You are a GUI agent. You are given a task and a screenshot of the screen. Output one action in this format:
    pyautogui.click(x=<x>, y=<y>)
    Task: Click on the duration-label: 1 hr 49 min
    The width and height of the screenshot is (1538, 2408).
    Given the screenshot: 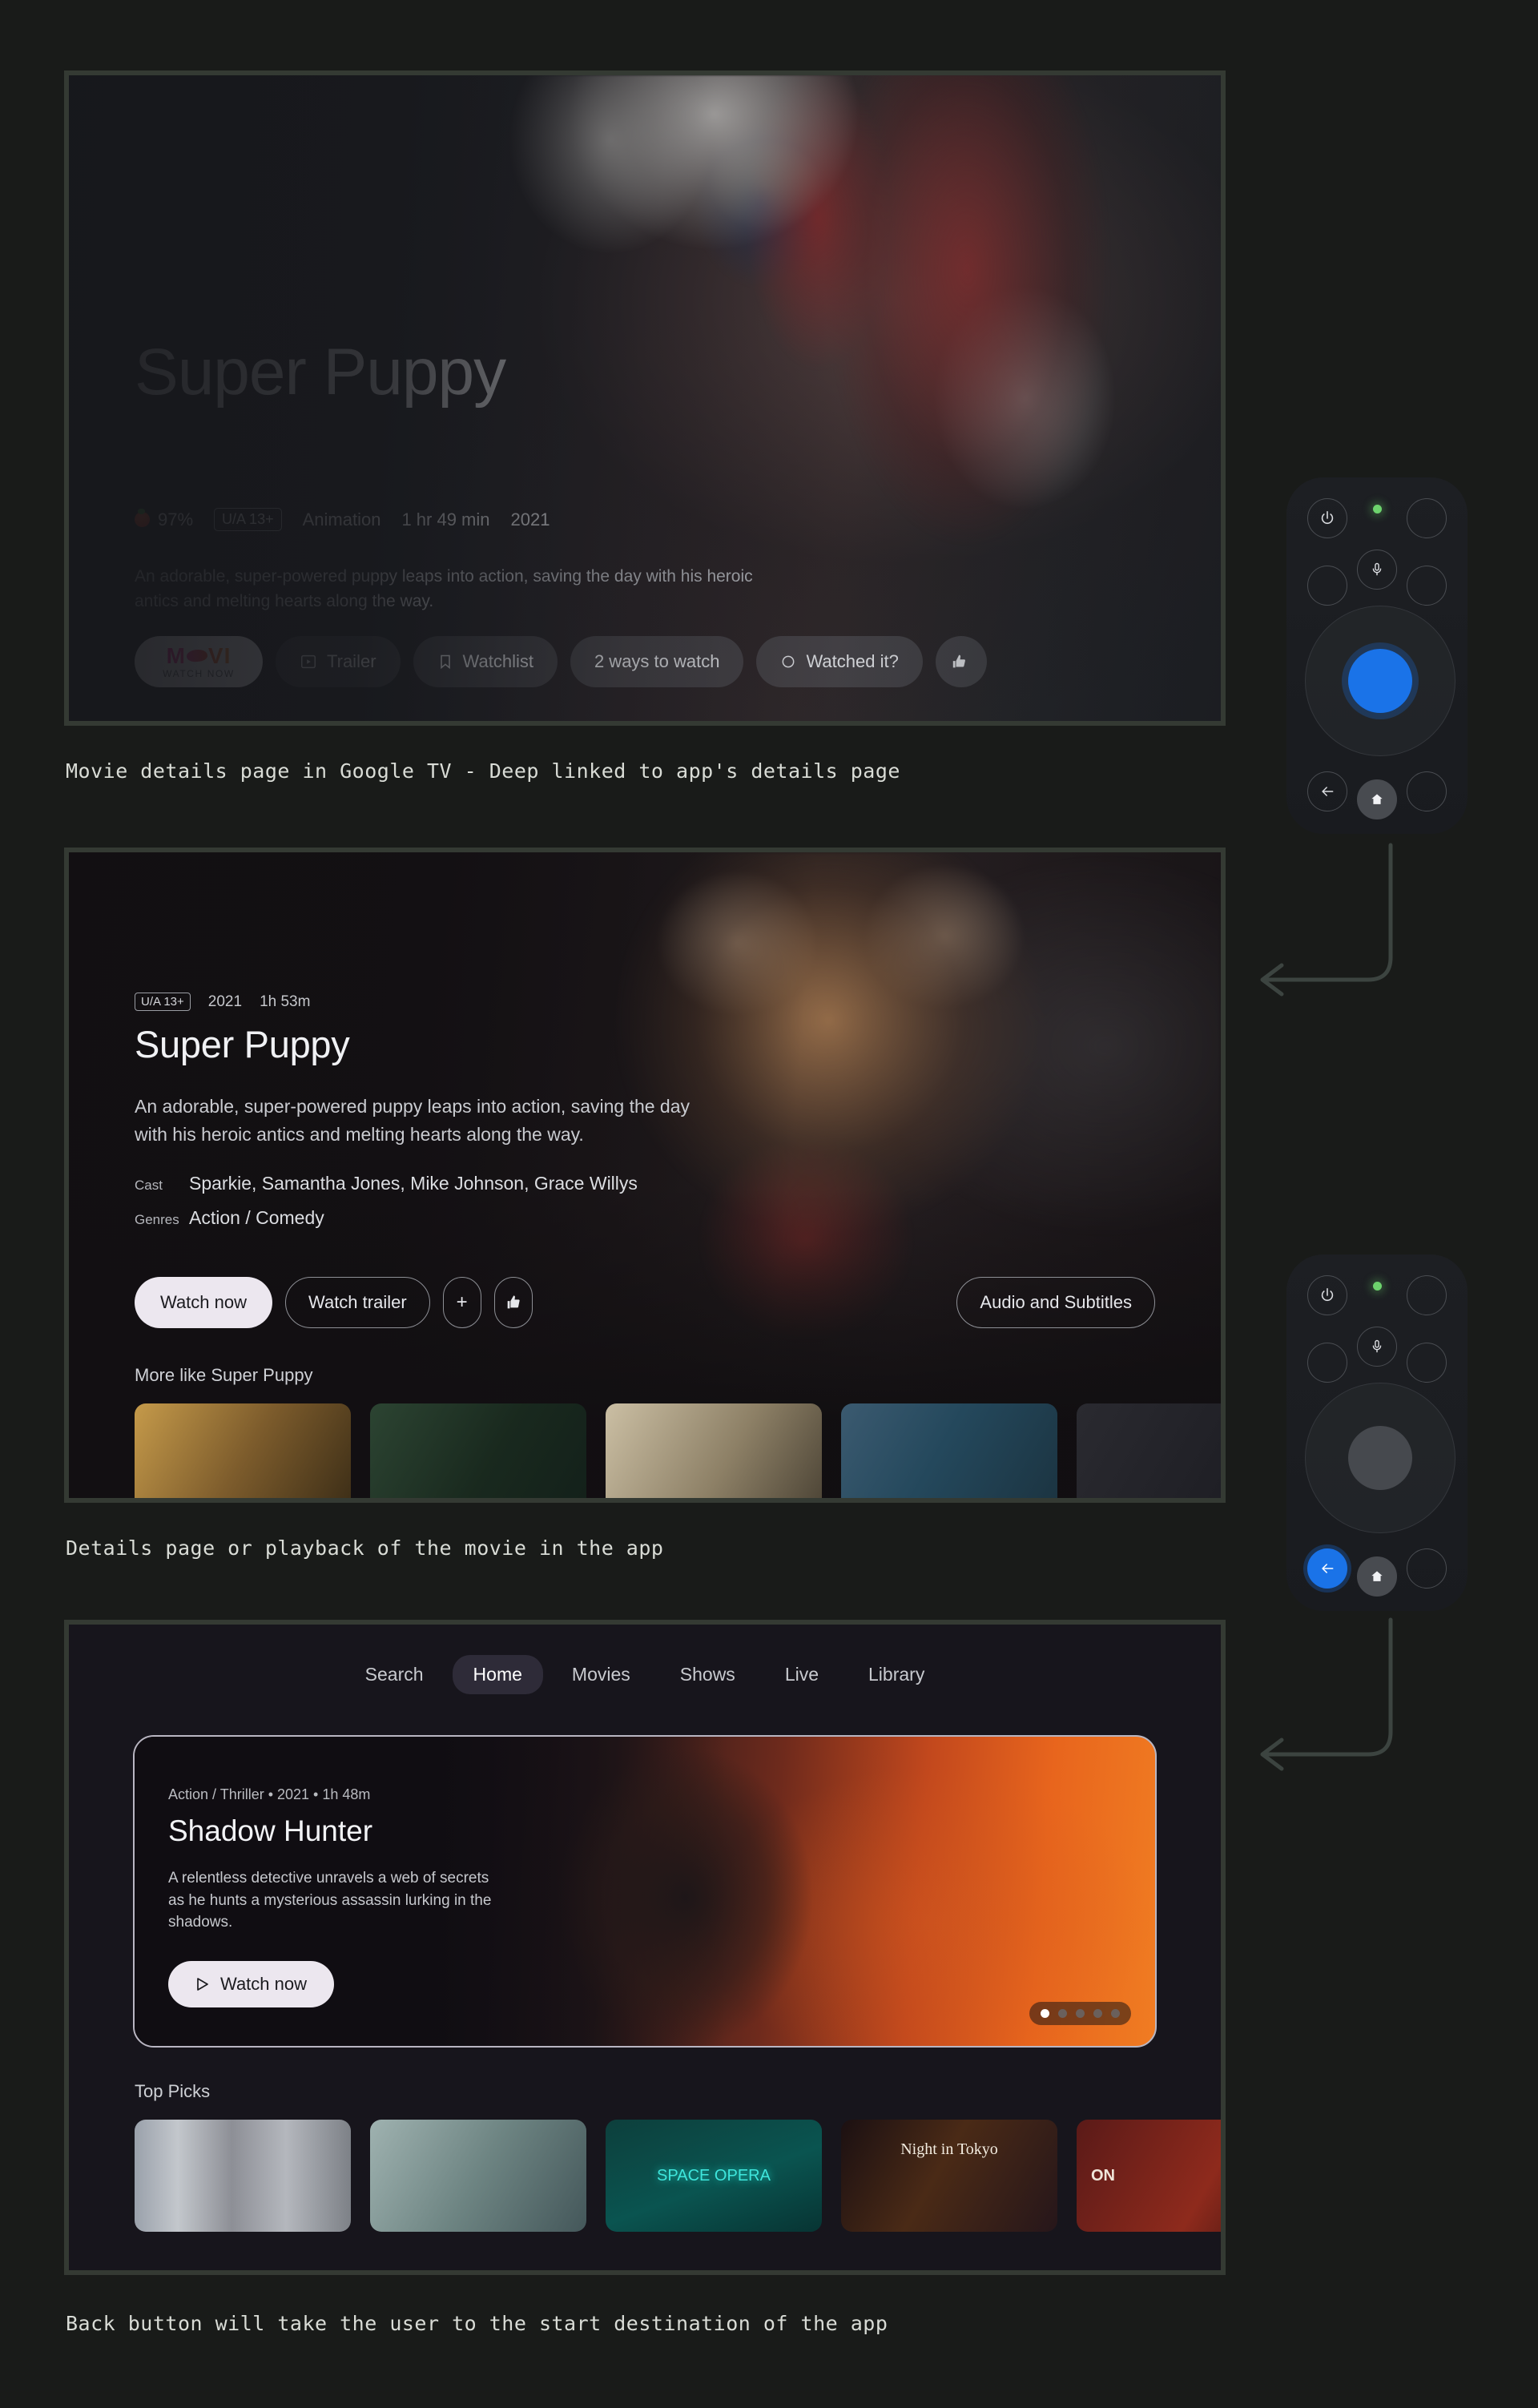 What is the action you would take?
    pyautogui.click(x=445, y=519)
    